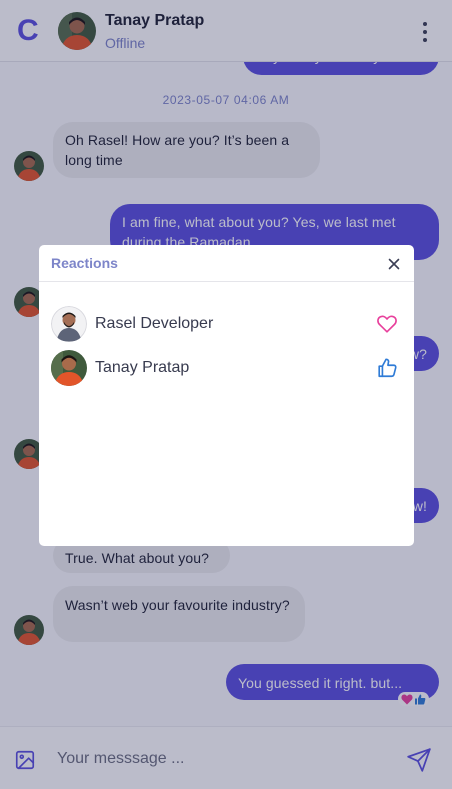 The width and height of the screenshot is (452, 789). What do you see at coordinates (142, 367) in the screenshot?
I see `reaction-user-name: Tanay Pratap` at bounding box center [142, 367].